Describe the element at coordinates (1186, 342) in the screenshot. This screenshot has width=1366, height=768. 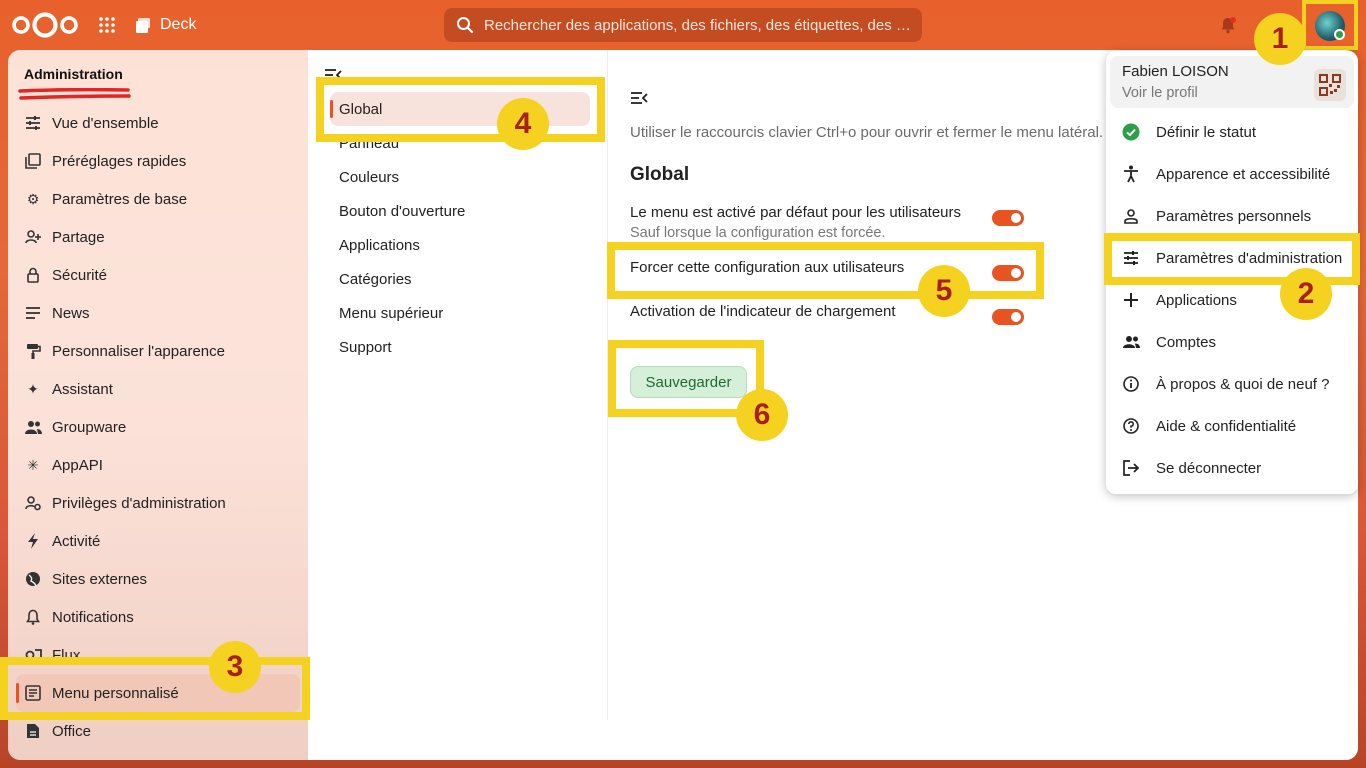
I see `menu-item-label: Comptes` at that location.